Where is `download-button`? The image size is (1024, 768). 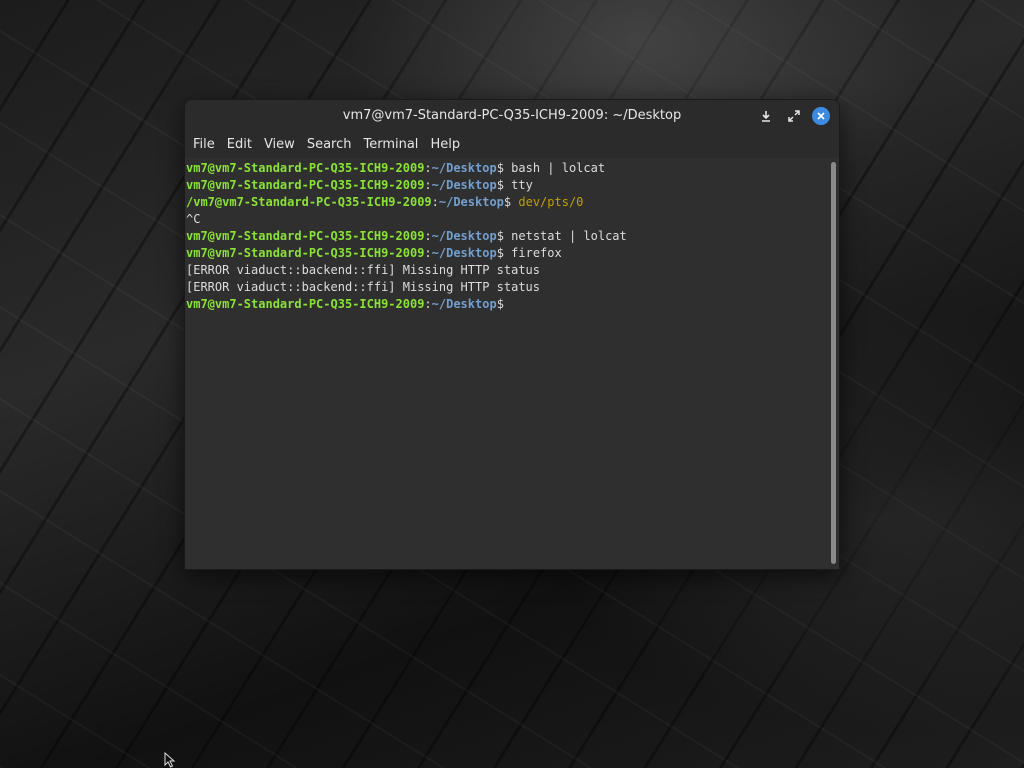 download-button is located at coordinates (766, 116).